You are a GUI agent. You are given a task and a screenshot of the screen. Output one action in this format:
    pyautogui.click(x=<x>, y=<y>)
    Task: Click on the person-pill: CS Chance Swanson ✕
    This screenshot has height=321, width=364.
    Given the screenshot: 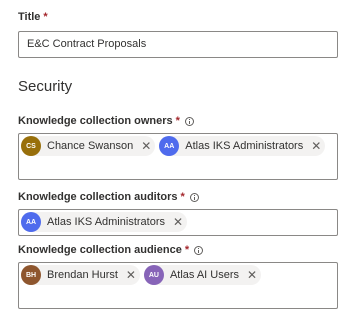 What is the action you would take?
    pyautogui.click(x=88, y=146)
    